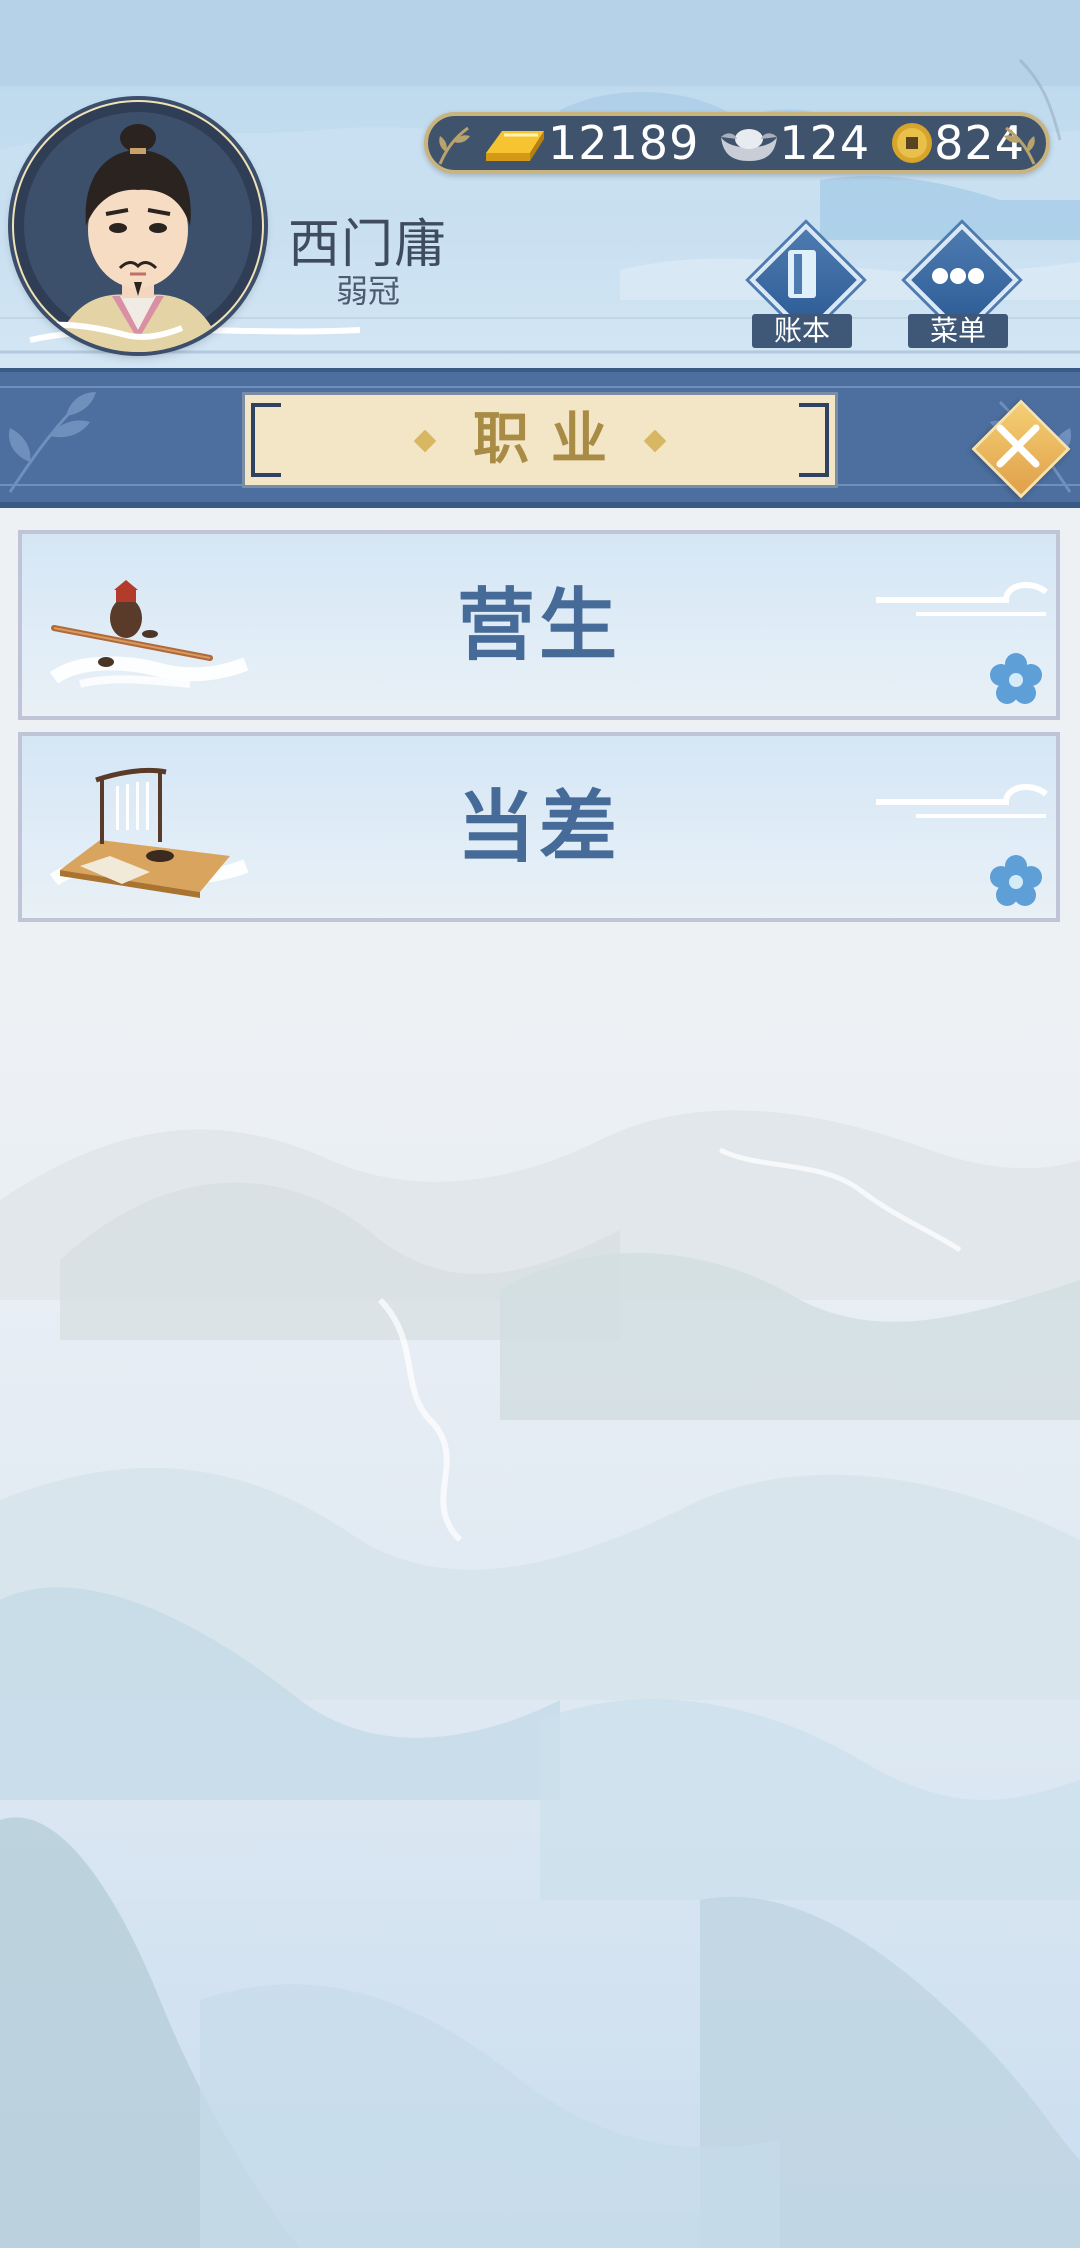 The width and height of the screenshot is (1080, 2248). I want to click on job-card-livelihood: 营生, so click(539, 625).